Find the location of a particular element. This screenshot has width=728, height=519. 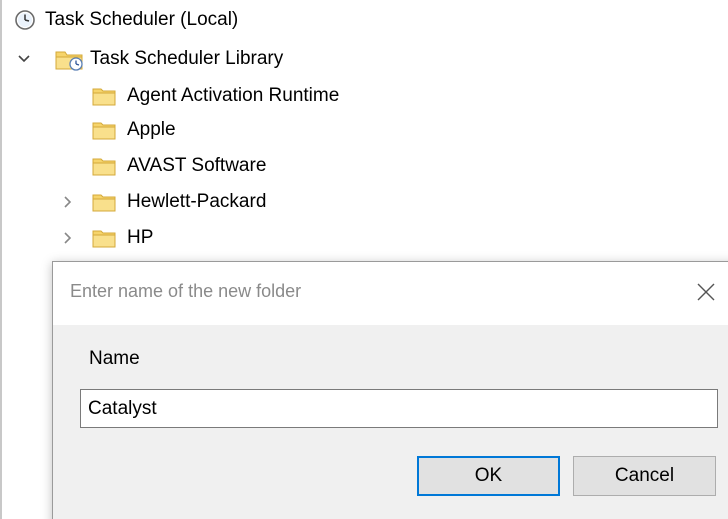

ok-button: OK is located at coordinates (488, 476).